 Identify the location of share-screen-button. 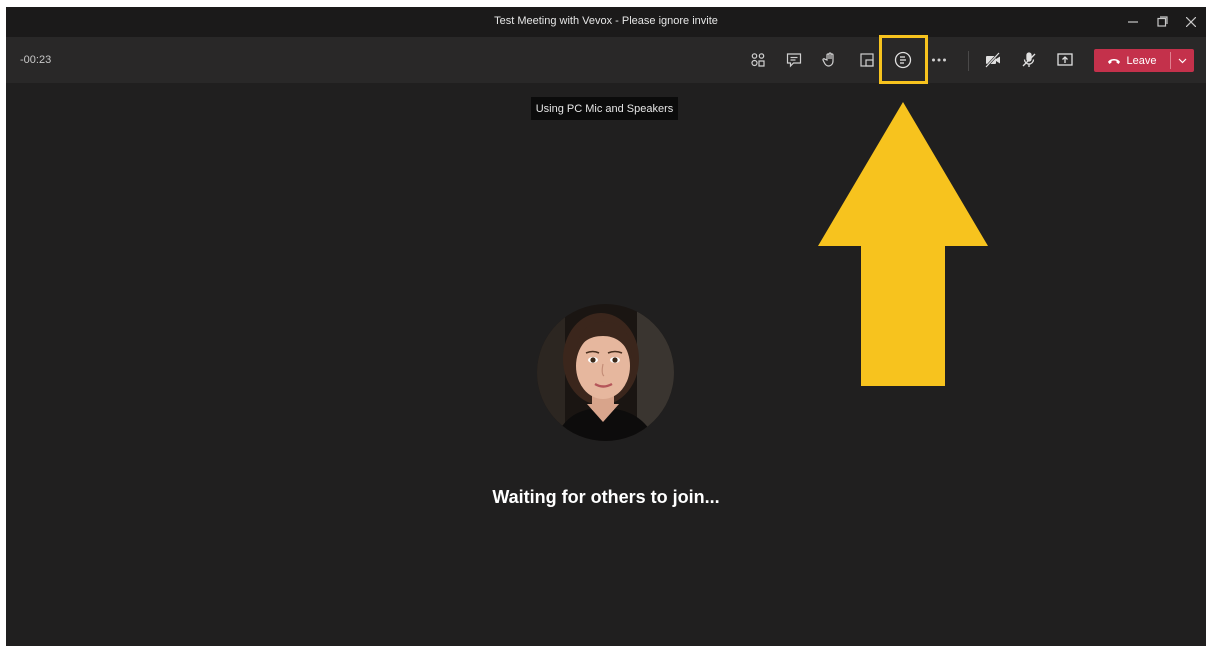
(1065, 60).